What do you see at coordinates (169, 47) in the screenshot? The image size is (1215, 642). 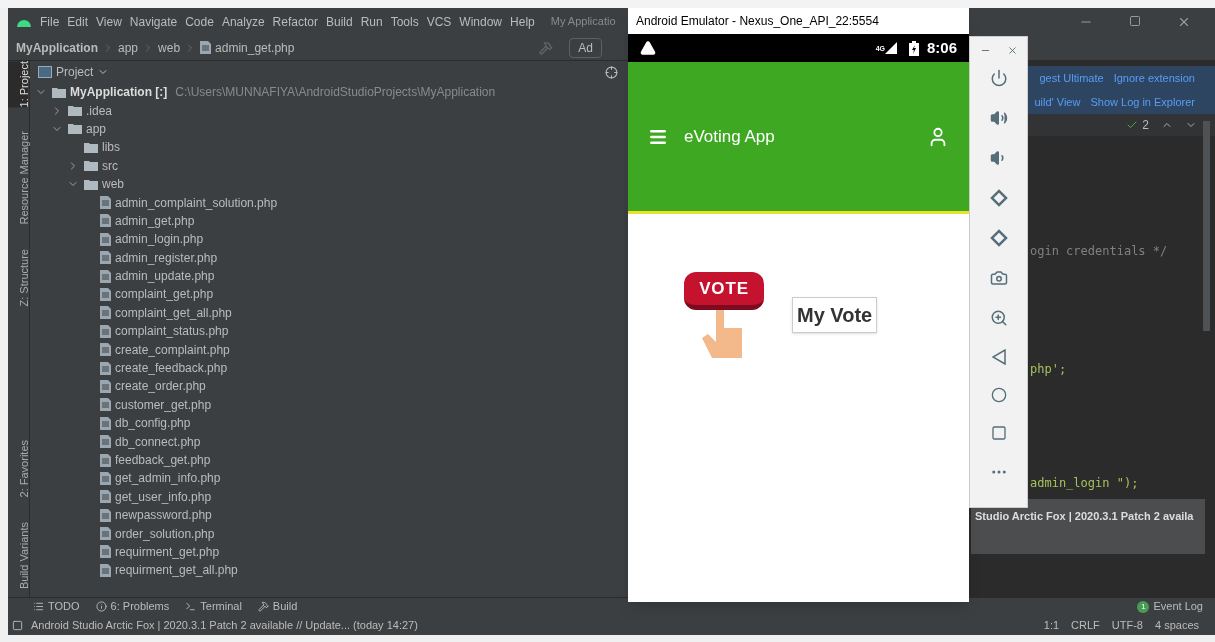 I see `breadcrumb-item: web` at bounding box center [169, 47].